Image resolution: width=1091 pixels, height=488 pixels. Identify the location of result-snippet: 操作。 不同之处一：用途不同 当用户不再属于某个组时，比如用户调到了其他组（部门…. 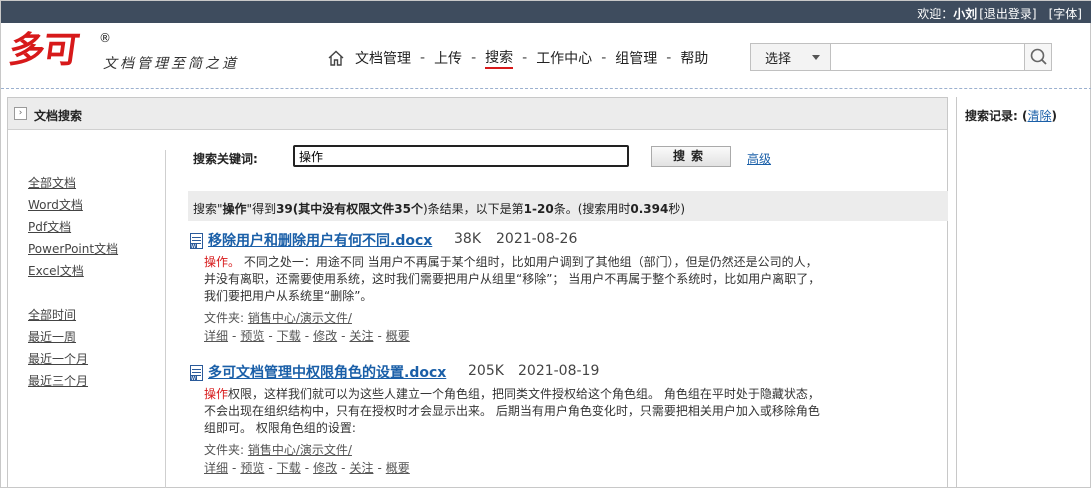
(513, 279).